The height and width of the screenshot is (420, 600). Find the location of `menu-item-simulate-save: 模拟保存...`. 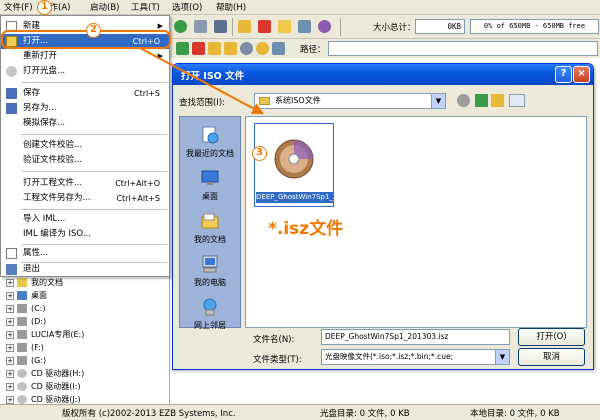

menu-item-simulate-save: 模拟保存... is located at coordinates (85, 123).